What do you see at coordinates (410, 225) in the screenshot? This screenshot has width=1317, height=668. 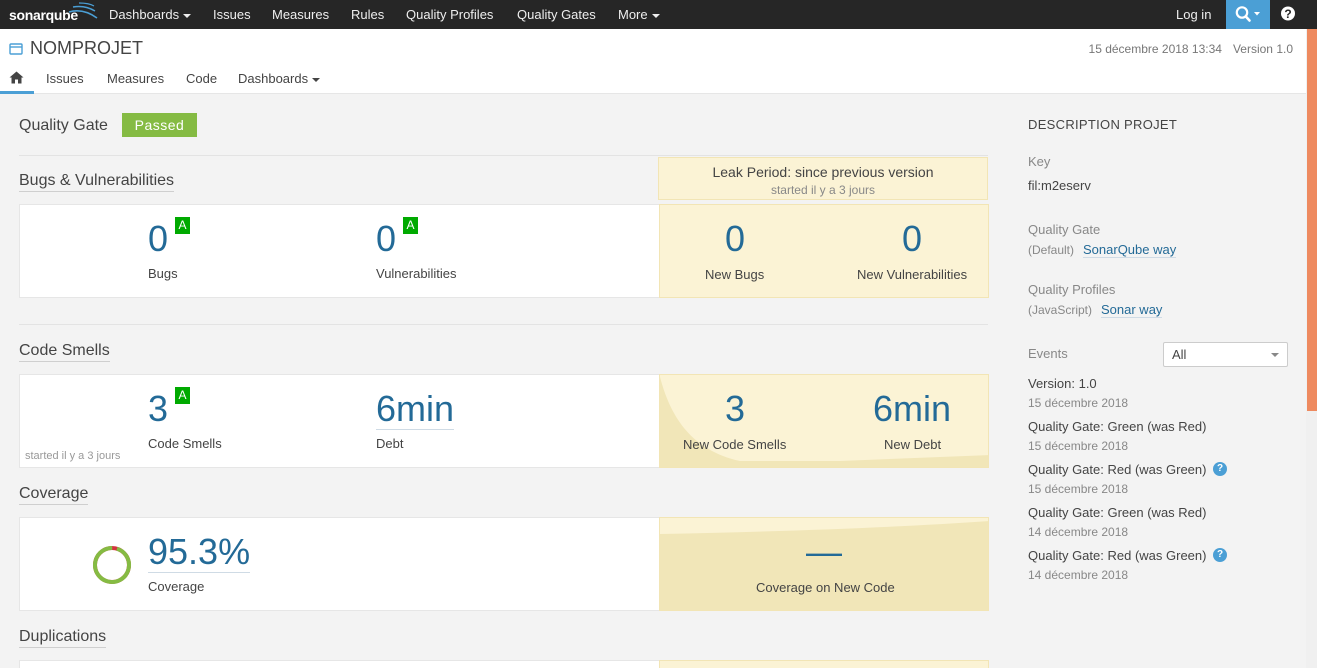 I see `vulnerabilities-rating-badge: A` at bounding box center [410, 225].